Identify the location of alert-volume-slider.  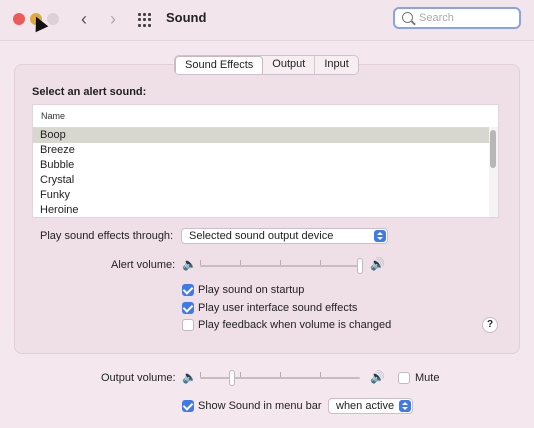
(281, 266).